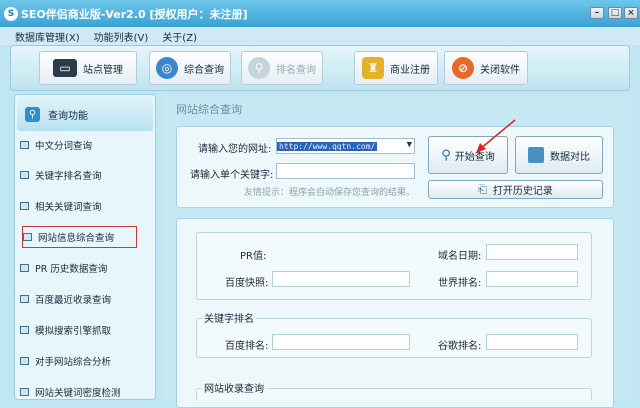 This screenshot has height=408, width=640. I want to click on combined-query-label: 综合查询, so click(204, 70).